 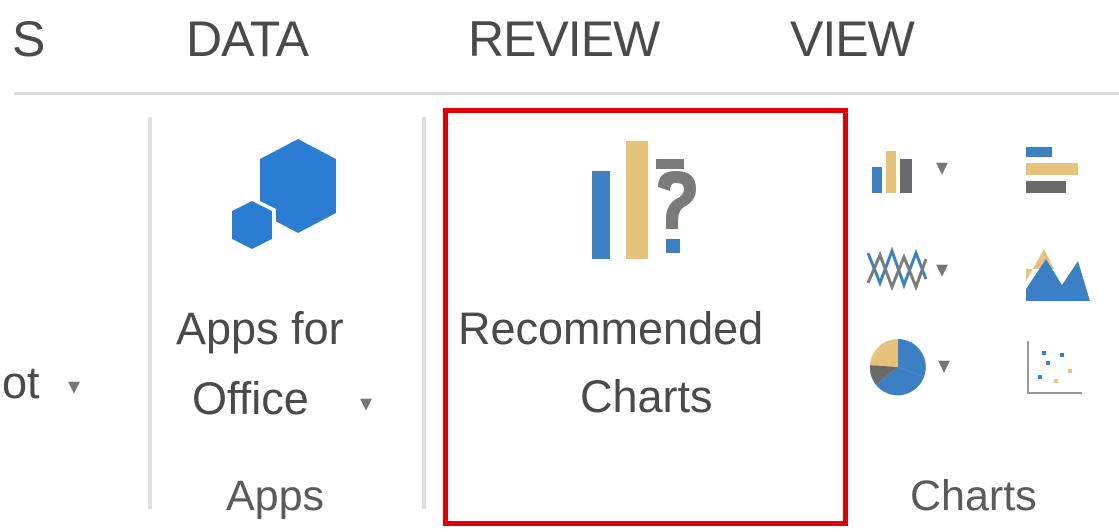 What do you see at coordinates (564, 39) in the screenshot?
I see `tab-review: REVIEW` at bounding box center [564, 39].